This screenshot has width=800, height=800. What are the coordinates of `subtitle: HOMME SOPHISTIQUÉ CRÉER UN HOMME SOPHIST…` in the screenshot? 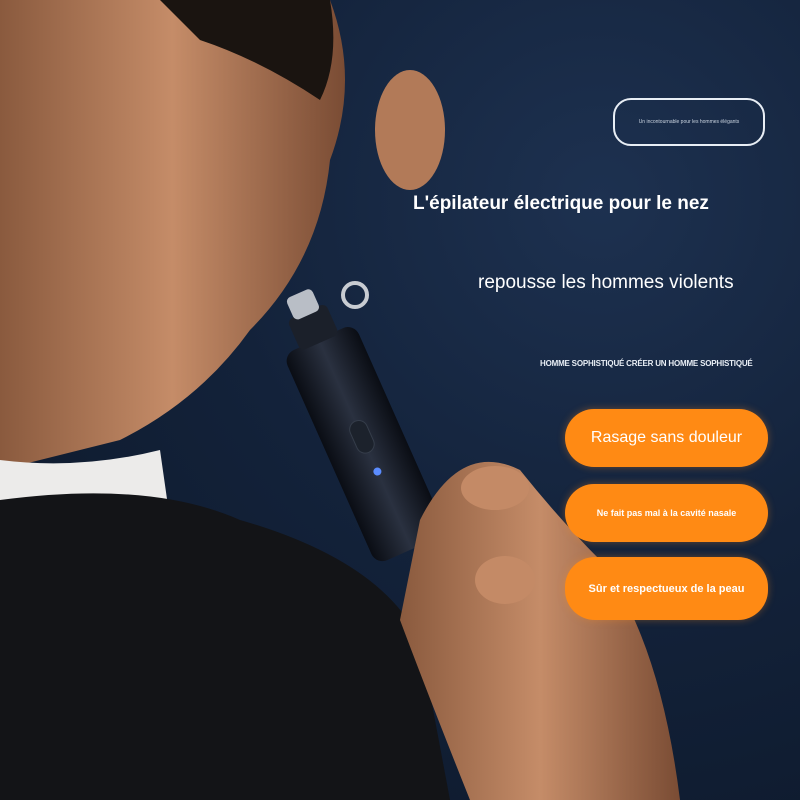 It's located at (646, 363).